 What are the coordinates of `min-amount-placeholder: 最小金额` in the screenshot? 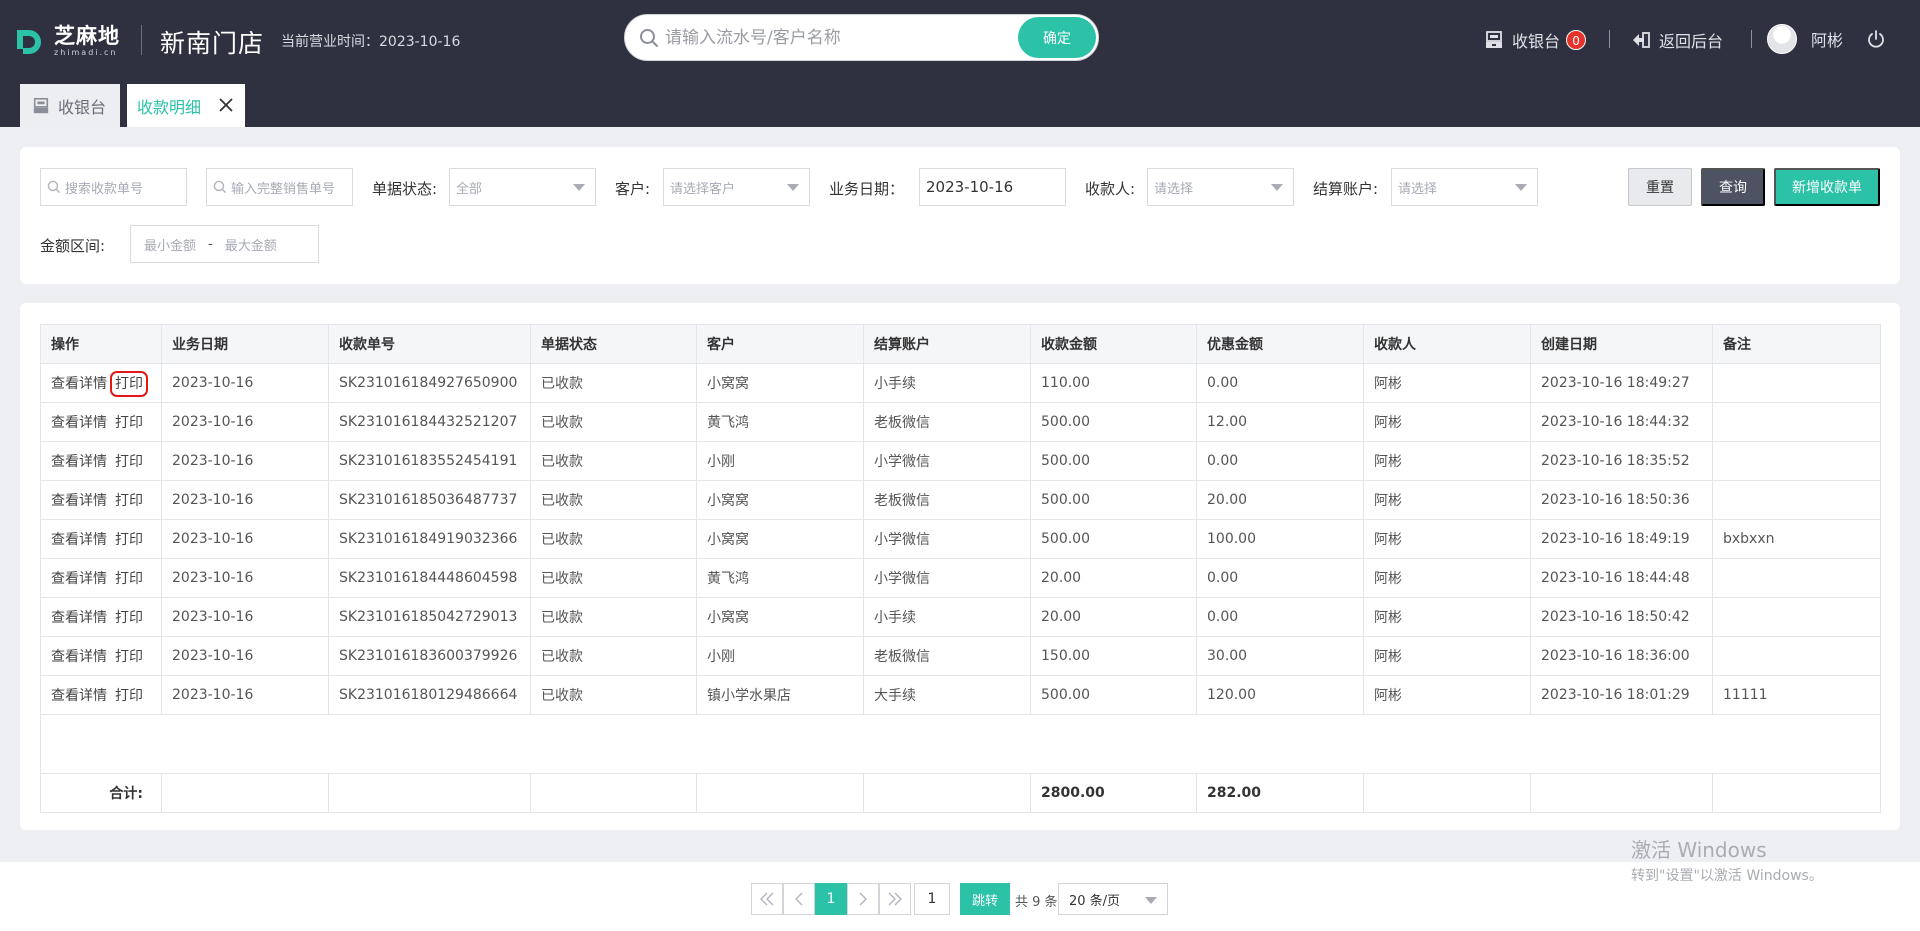 It's located at (170, 244).